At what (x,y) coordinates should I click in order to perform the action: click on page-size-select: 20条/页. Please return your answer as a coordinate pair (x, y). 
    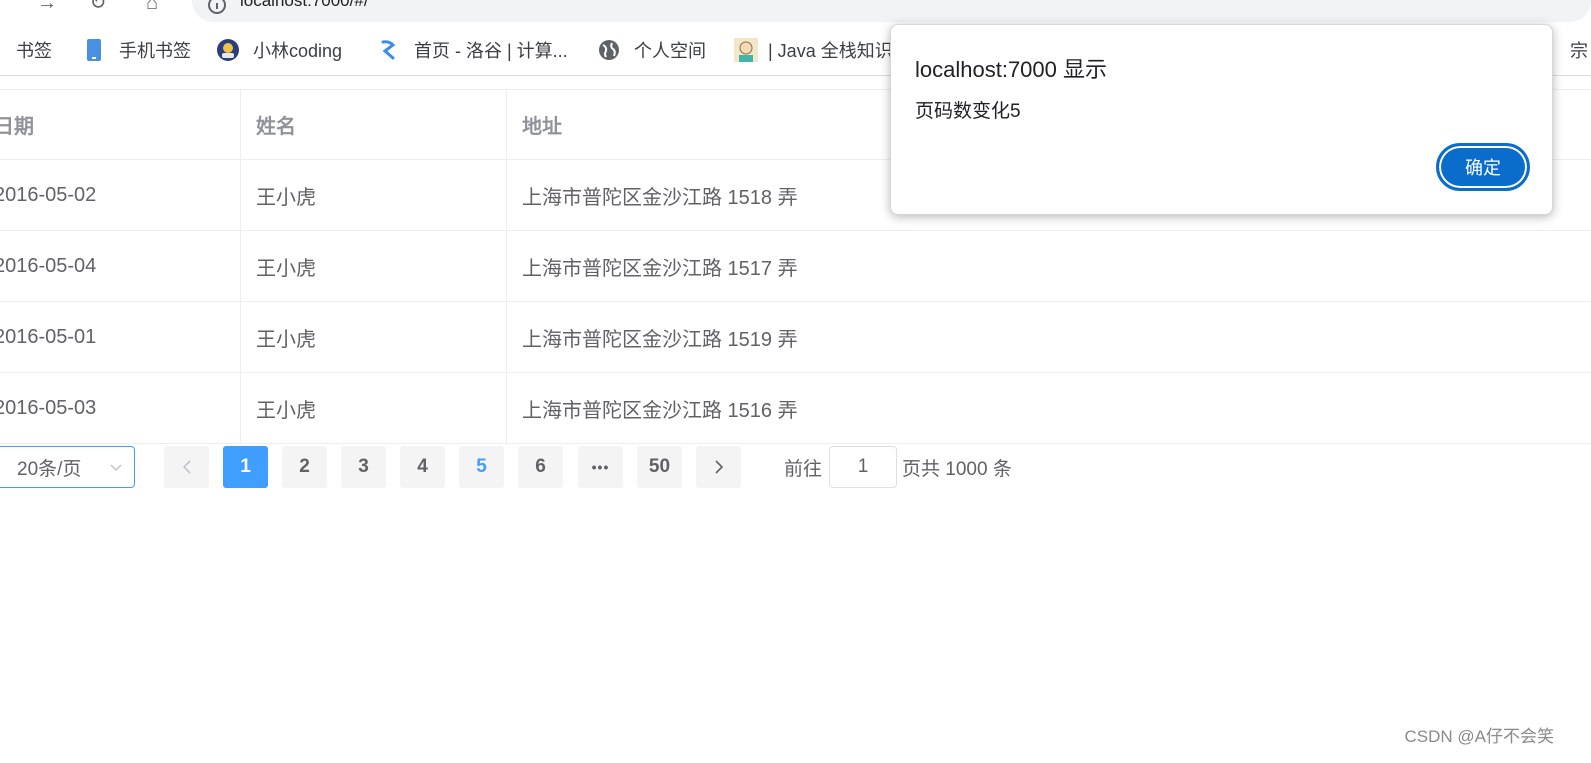
    Looking at the image, I should click on (67, 467).